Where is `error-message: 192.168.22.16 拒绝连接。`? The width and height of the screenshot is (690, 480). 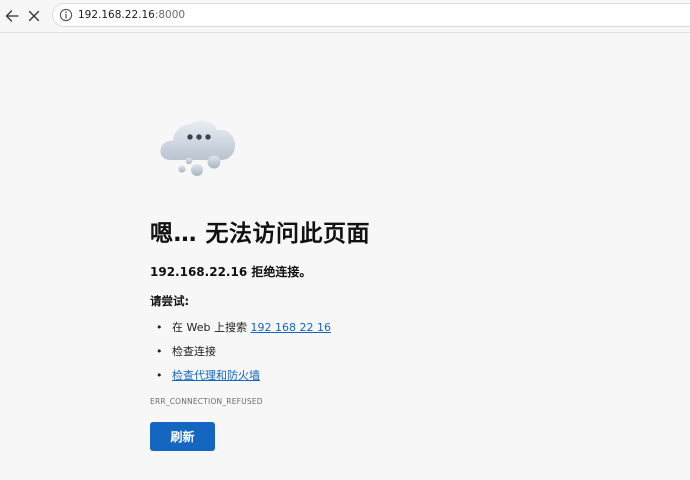 error-message: 192.168.22.16 拒绝连接。 is located at coordinates (231, 272).